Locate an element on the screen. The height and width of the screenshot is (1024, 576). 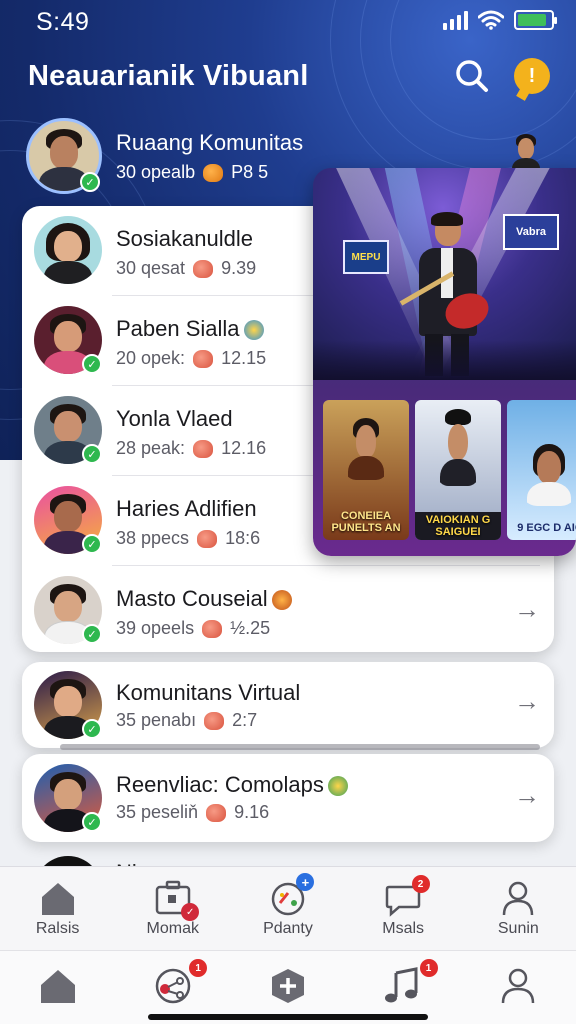
plus-badge-icon: + is located at coordinates (305, 882).